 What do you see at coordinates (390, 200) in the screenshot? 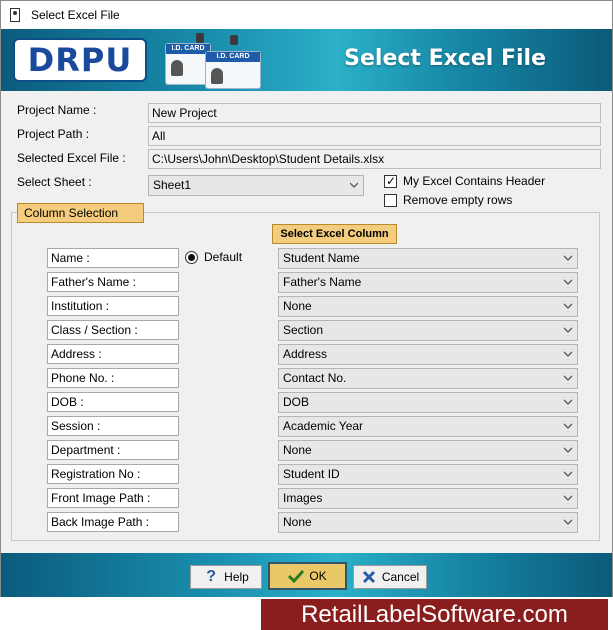
I see `empty-rows-checkbox` at bounding box center [390, 200].